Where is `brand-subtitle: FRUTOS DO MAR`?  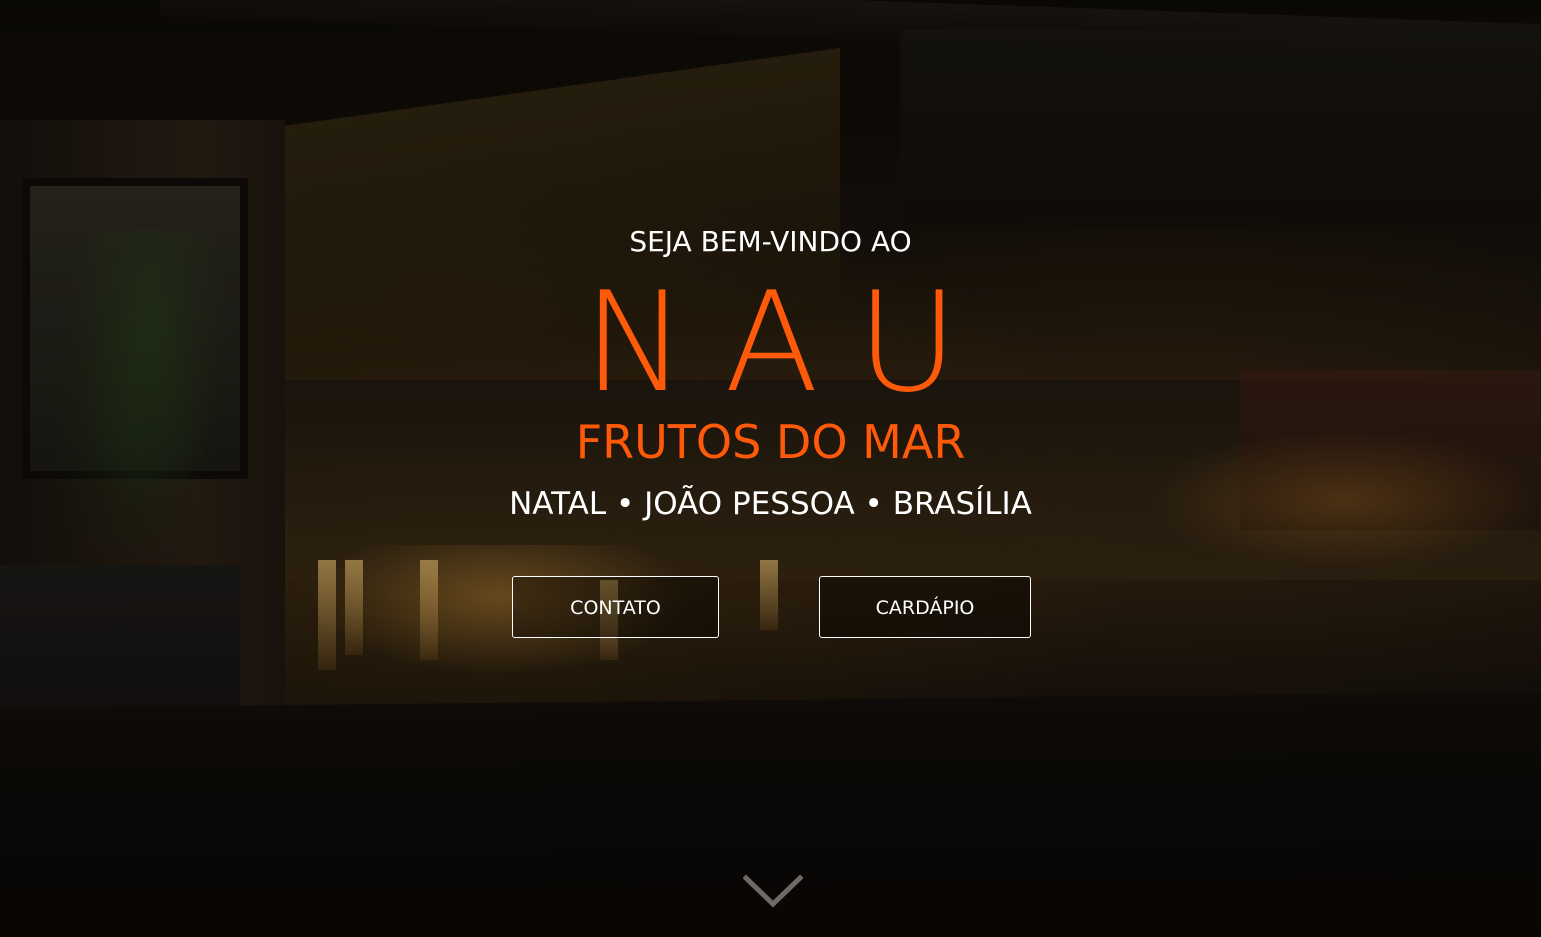 brand-subtitle: FRUTOS DO MAR is located at coordinates (770, 442).